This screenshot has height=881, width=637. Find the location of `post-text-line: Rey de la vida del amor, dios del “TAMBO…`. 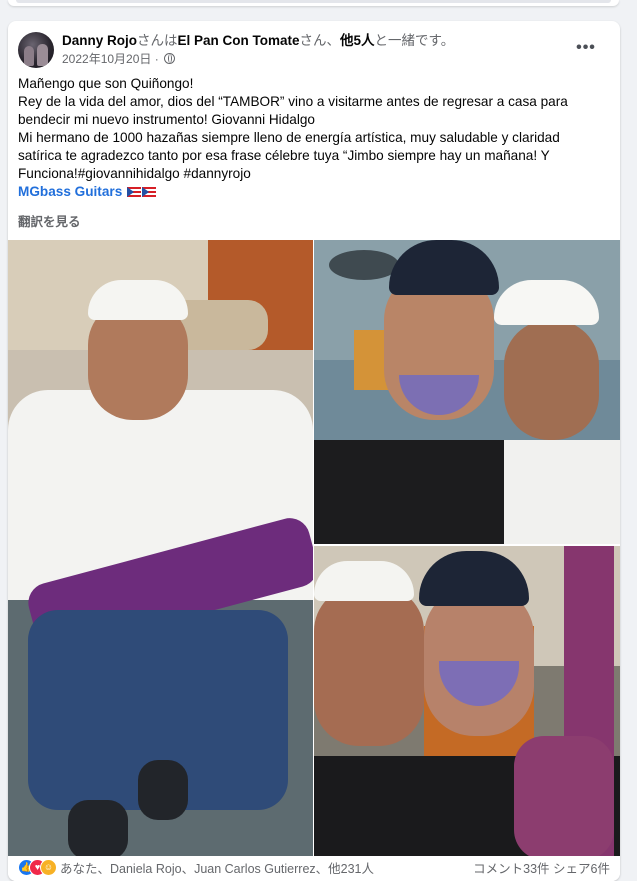

post-text-line: Rey de la vida del amor, dios del “TAMBO… is located at coordinates (293, 101).